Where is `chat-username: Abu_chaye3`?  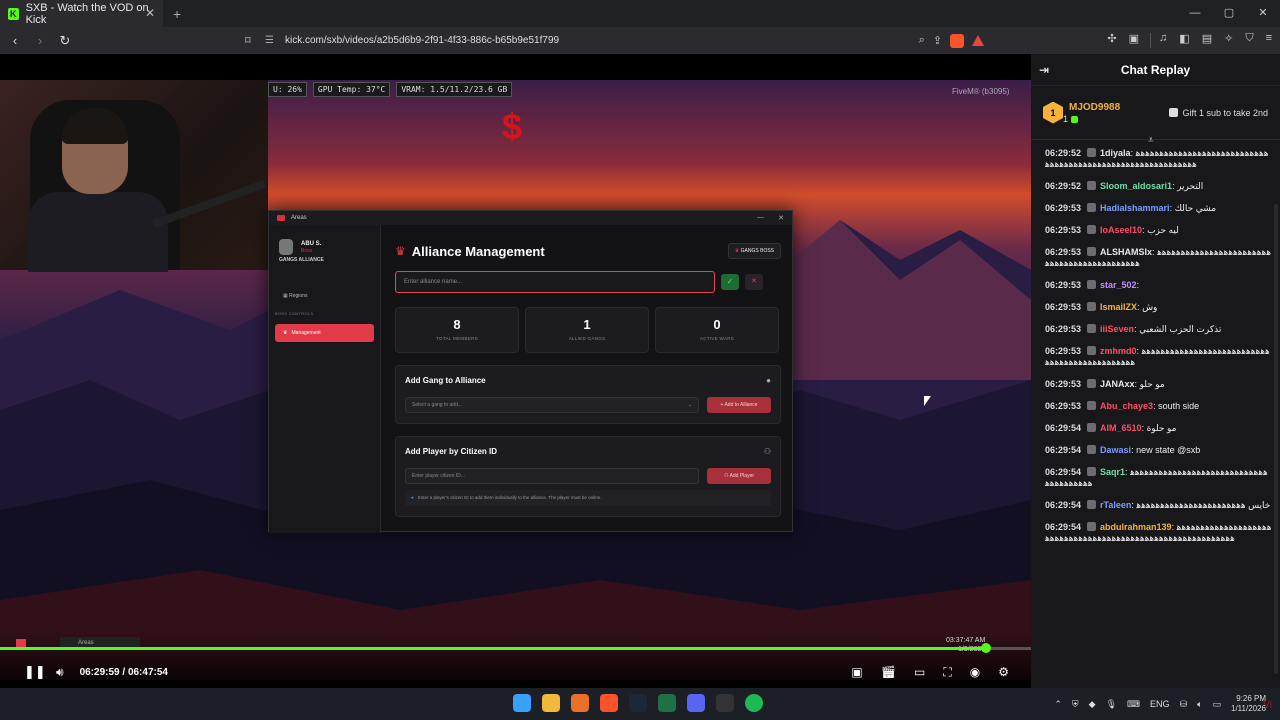 chat-username: Abu_chaye3 is located at coordinates (1126, 406).